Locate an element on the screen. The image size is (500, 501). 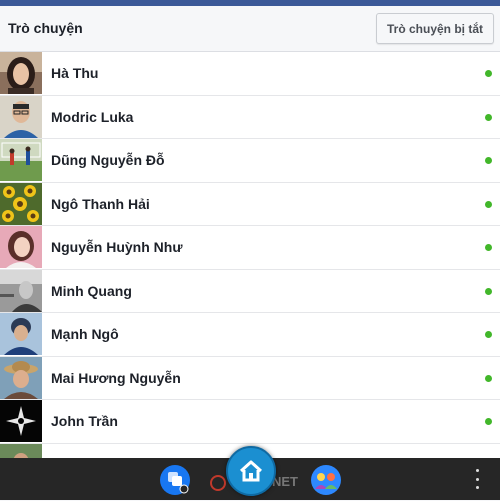
contact-row: Minh Quang is located at coordinates (250, 291).